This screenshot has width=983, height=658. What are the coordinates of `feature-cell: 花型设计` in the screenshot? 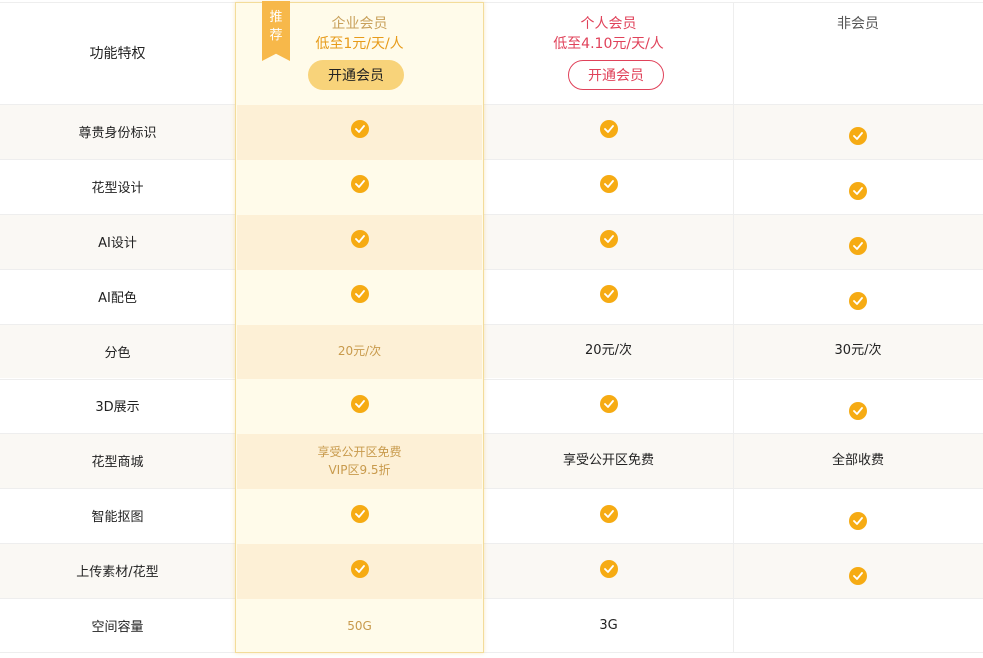 It's located at (117, 186).